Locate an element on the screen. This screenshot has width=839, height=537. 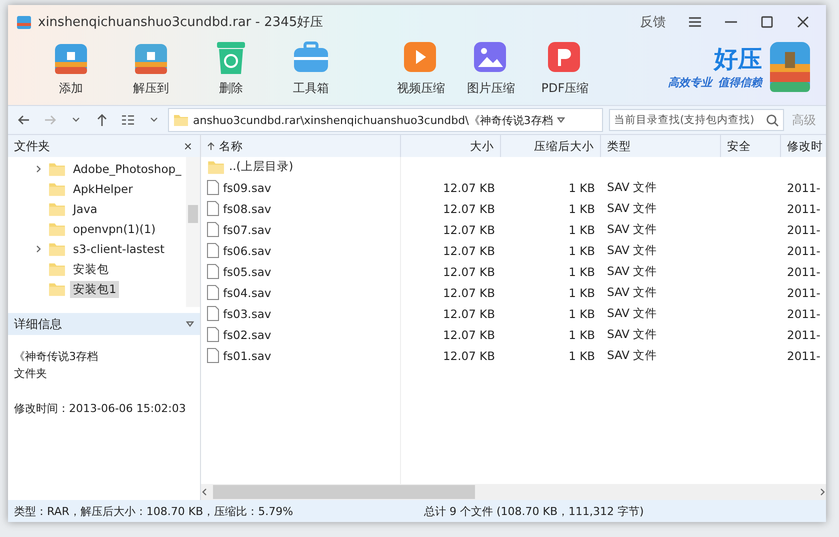
table-cell: fs02.sav is located at coordinates (247, 335).